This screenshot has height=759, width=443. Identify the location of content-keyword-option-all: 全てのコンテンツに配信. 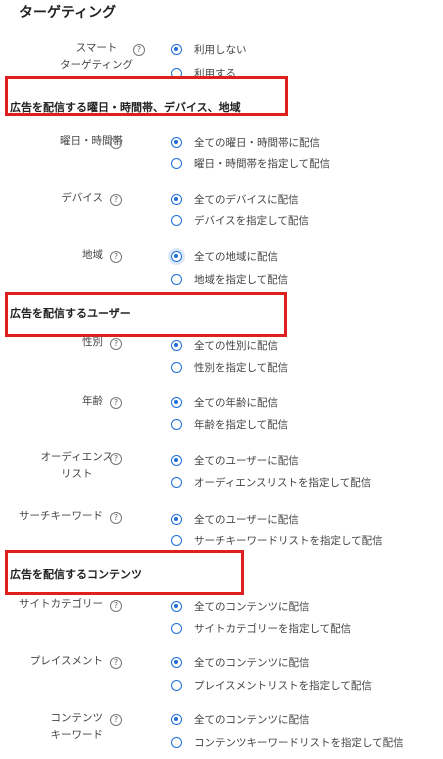
(240, 719).